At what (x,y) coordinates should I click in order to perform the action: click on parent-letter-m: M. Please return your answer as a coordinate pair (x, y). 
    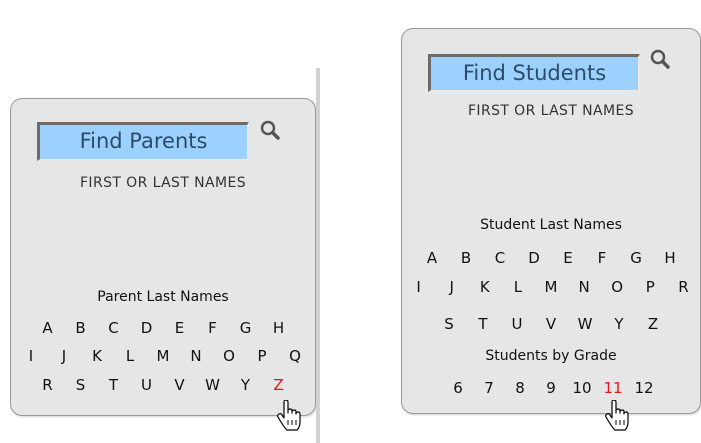
    Looking at the image, I should click on (163, 356).